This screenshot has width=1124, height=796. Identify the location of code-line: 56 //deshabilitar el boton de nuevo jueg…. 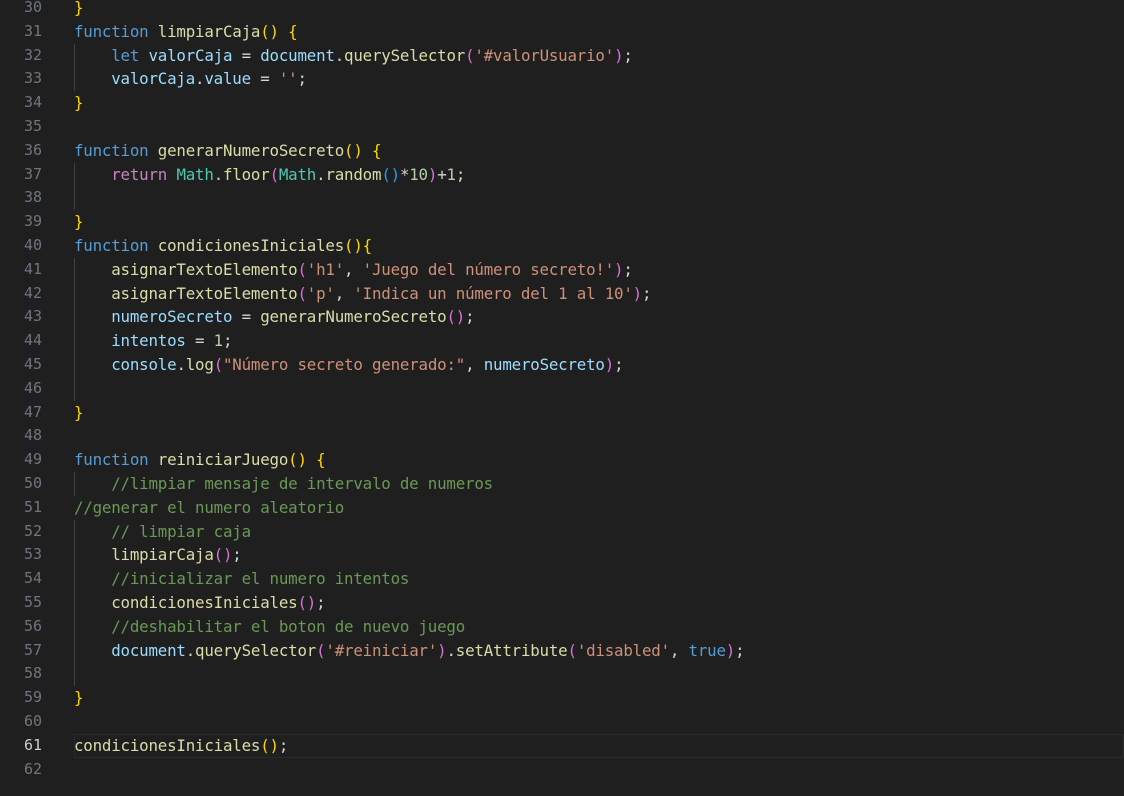
(562, 626).